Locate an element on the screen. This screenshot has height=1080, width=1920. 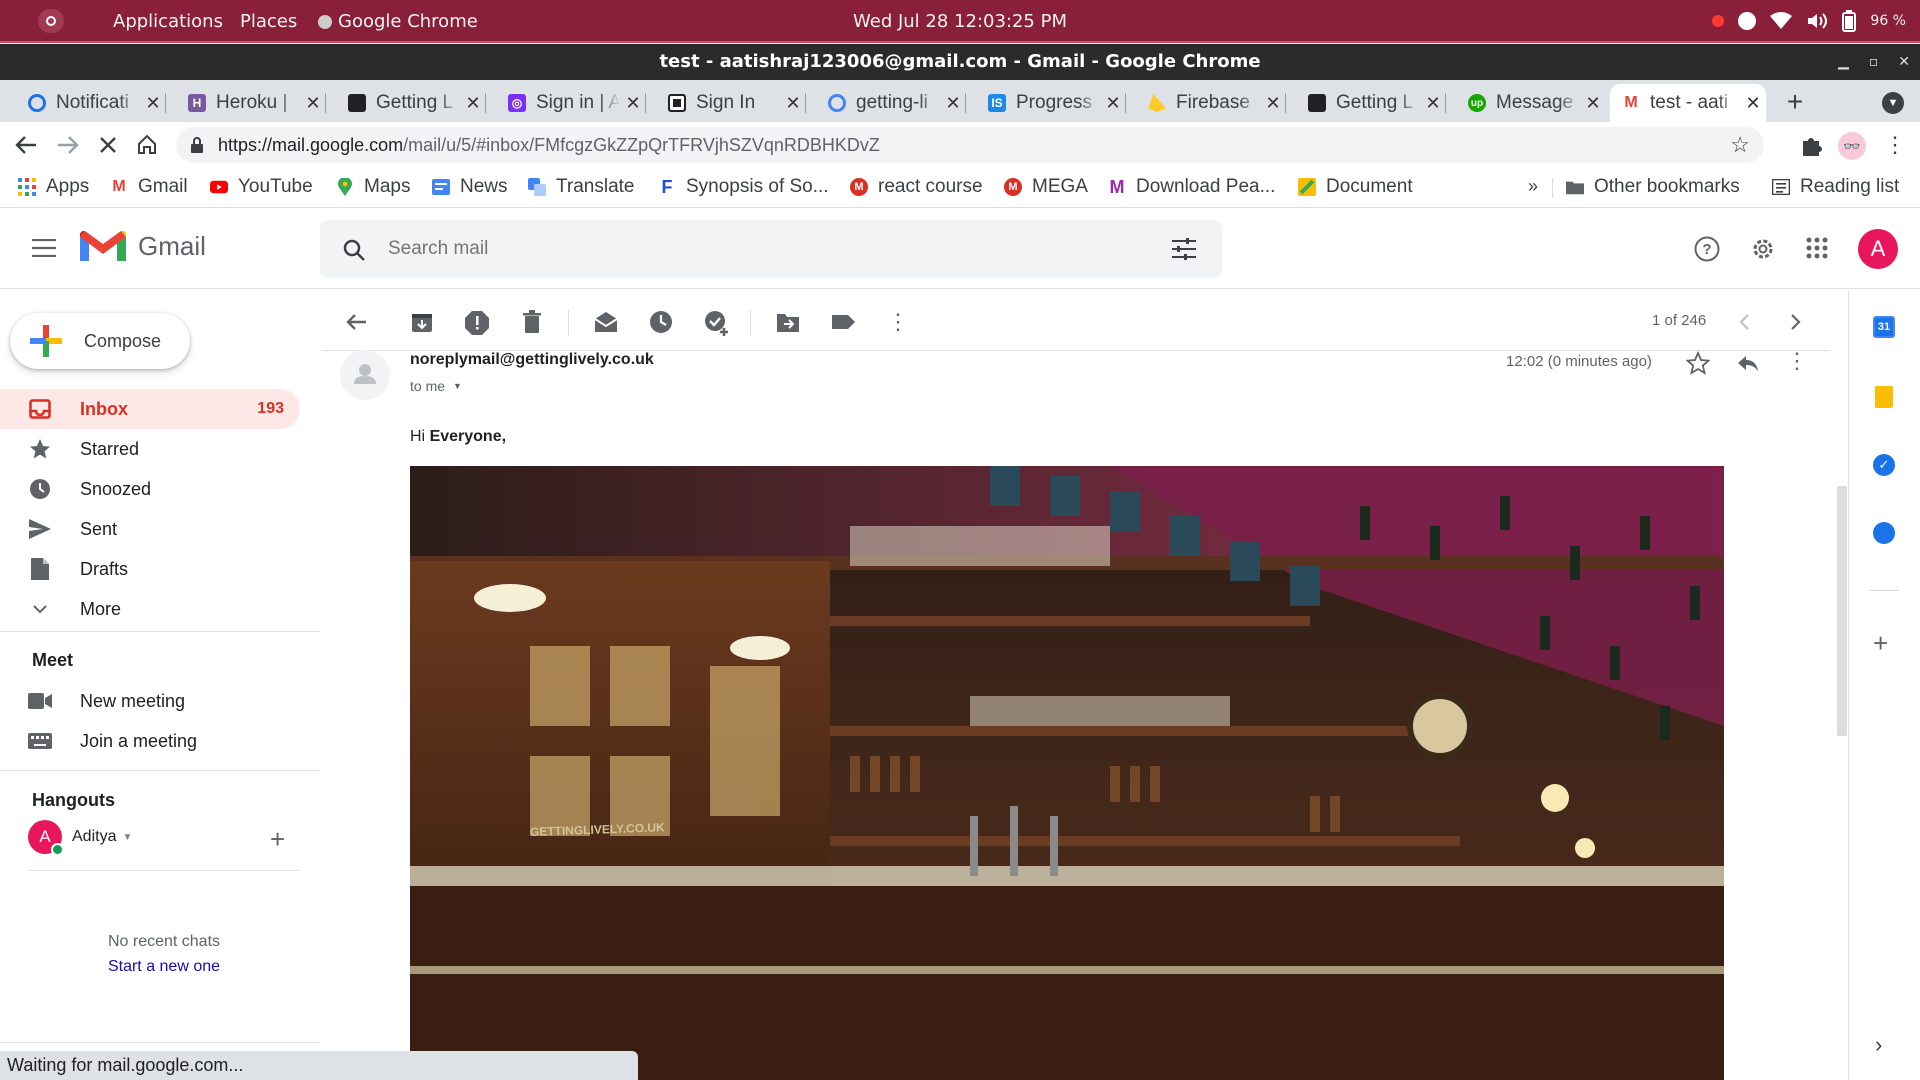
bookmark-apps: Apps is located at coordinates (53, 187).